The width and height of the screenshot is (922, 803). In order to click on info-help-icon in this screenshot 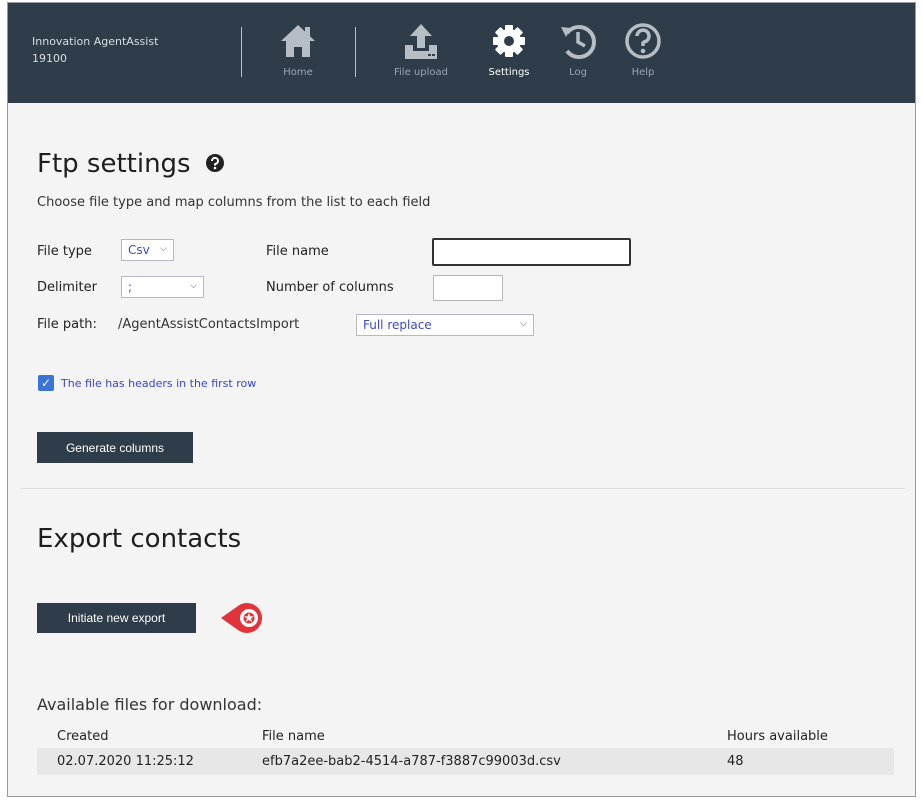, I will do `click(215, 165)`.